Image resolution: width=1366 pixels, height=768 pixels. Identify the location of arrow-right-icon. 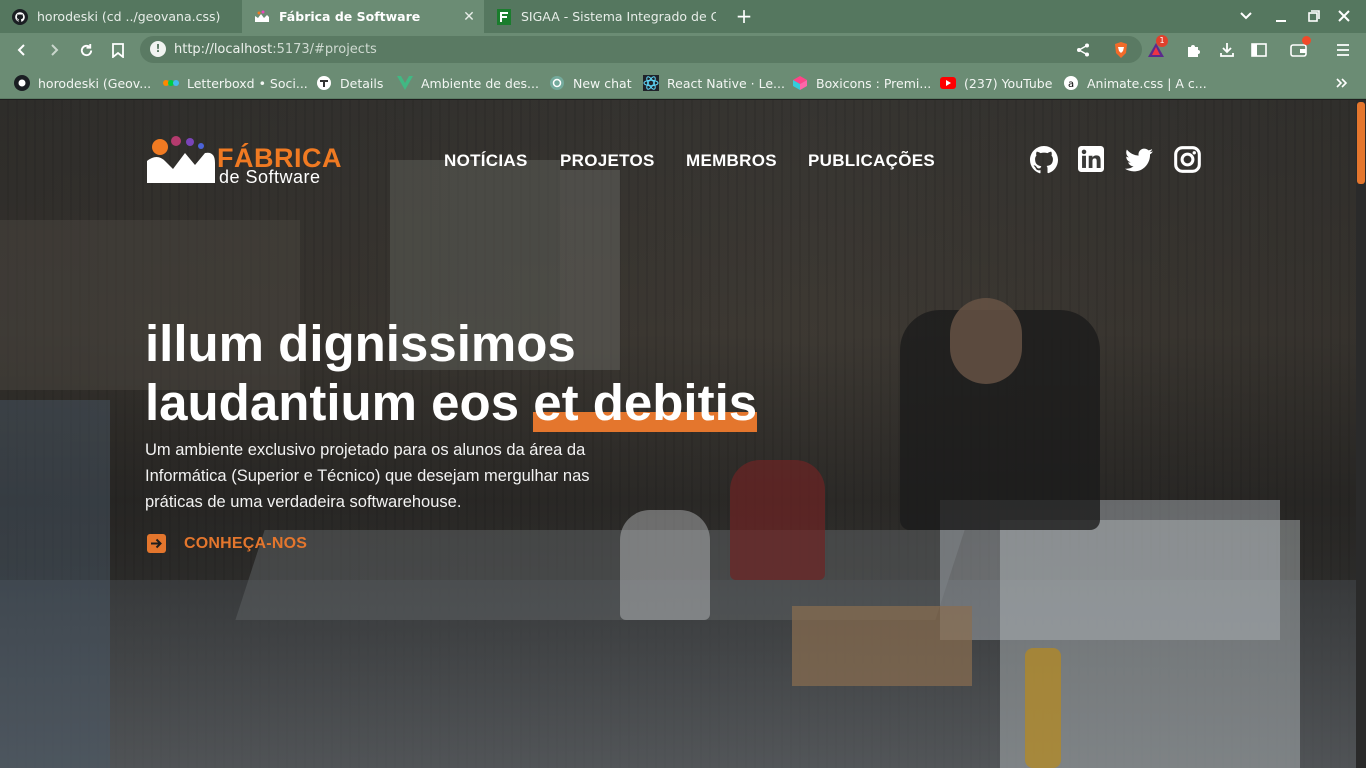
(156, 543).